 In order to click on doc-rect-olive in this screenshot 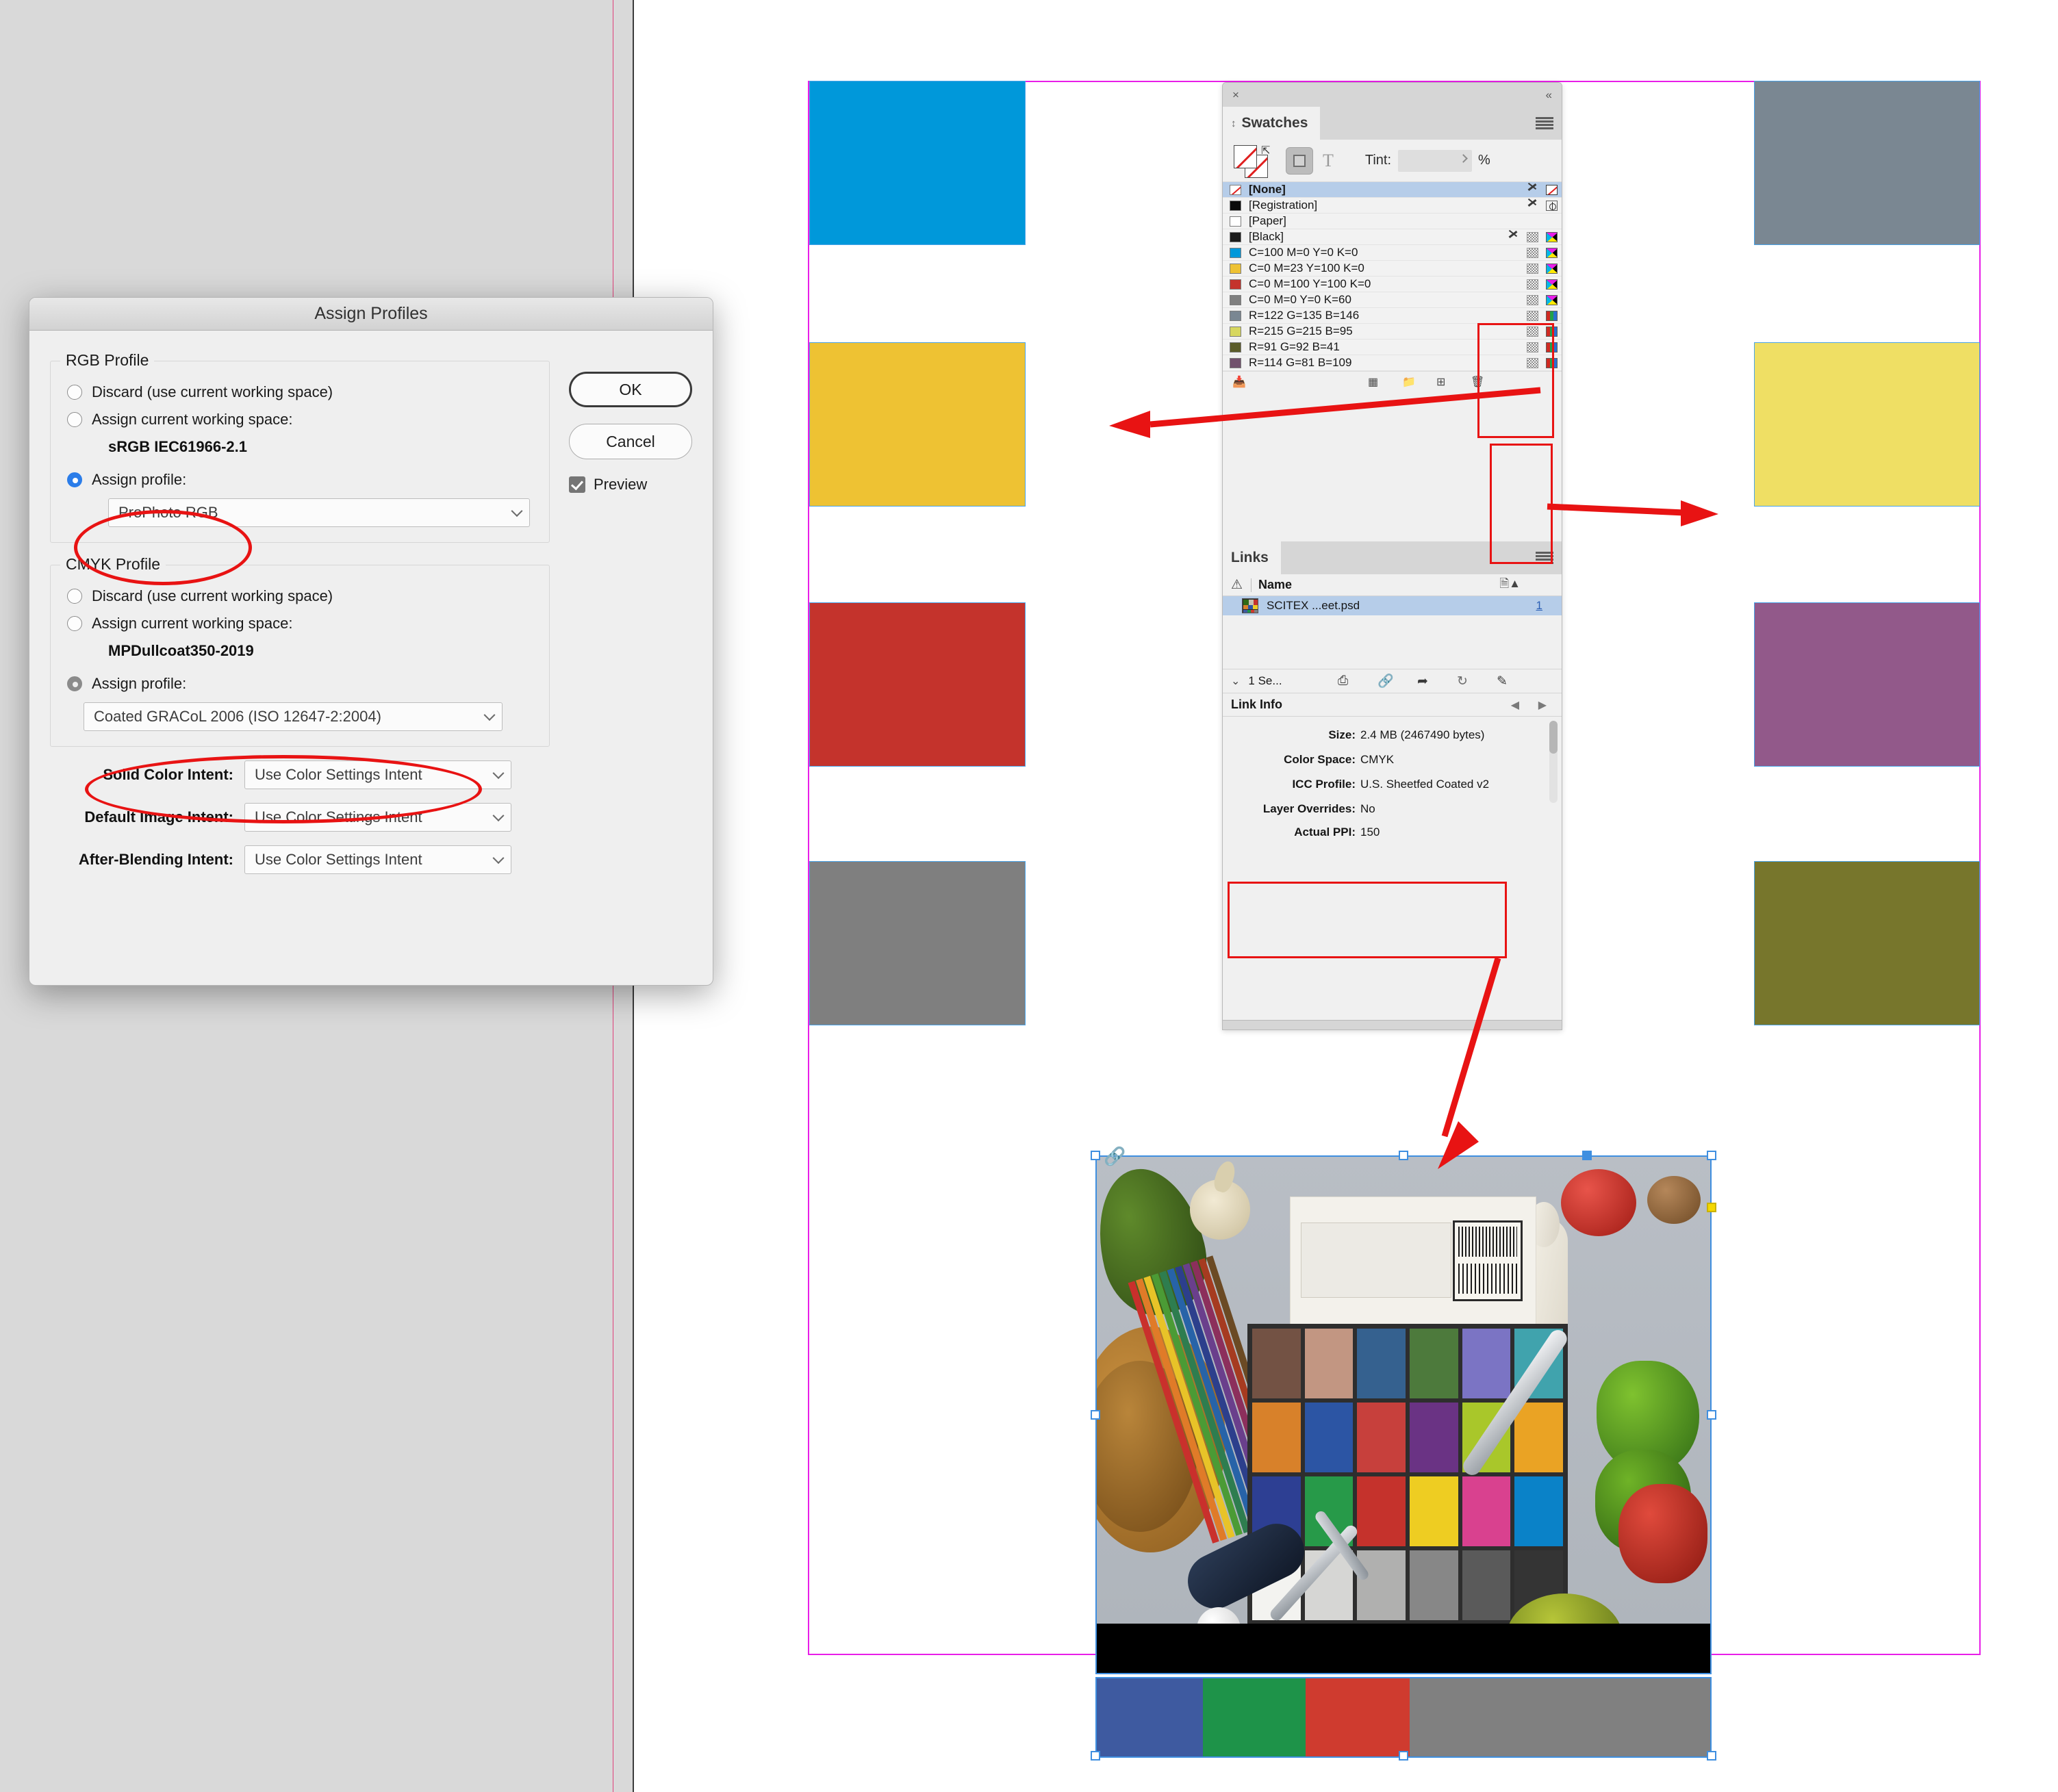, I will do `click(1867, 943)`.